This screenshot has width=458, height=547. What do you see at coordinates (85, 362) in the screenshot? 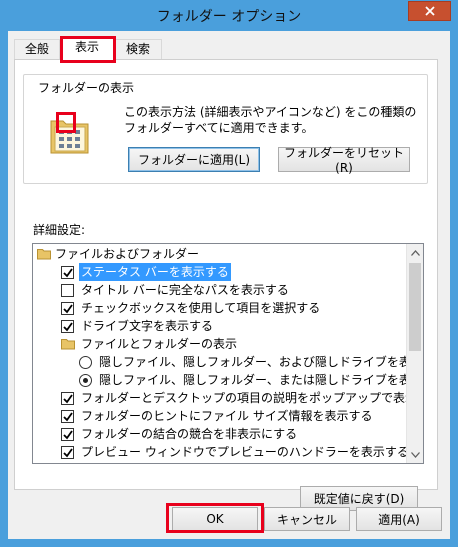
I see `show-hidden-radio` at bounding box center [85, 362].